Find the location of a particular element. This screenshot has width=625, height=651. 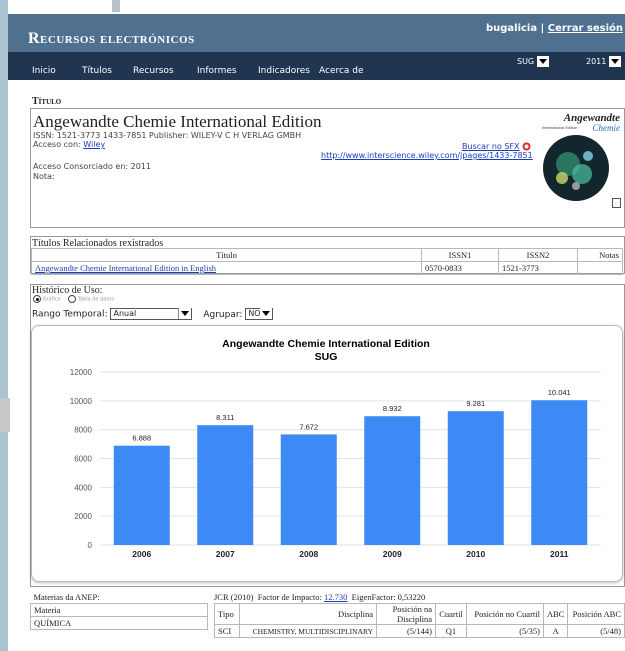

top-strip is located at coordinates (312, 7).